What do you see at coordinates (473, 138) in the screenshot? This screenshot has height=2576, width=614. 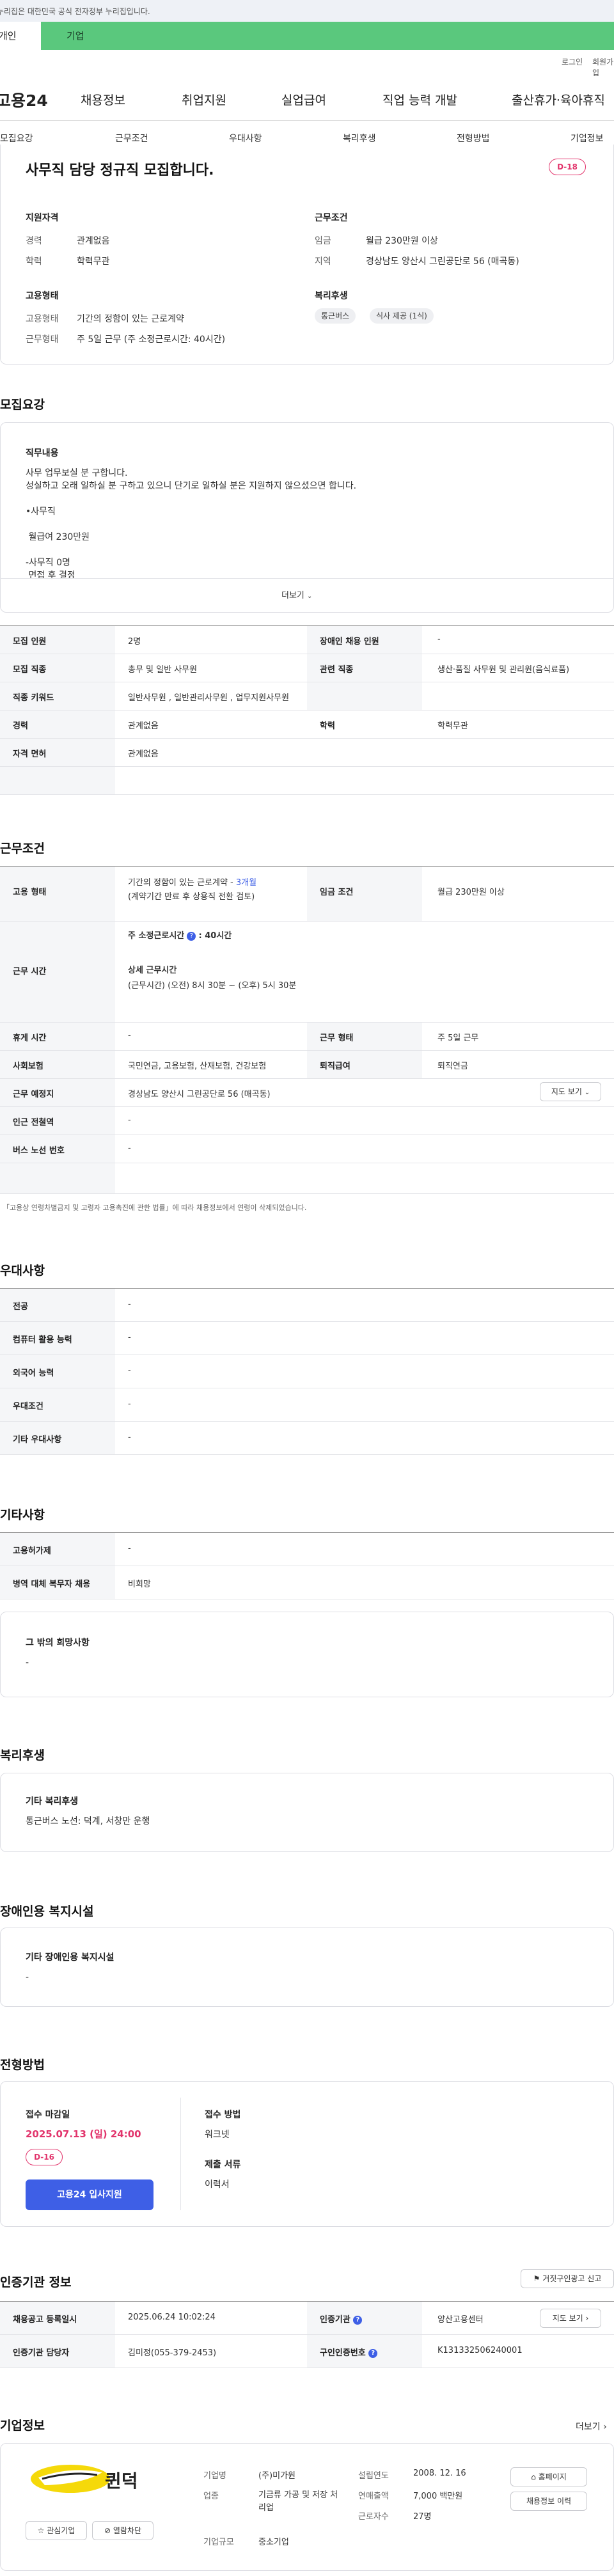 I see `tab-selection: 전형방법` at bounding box center [473, 138].